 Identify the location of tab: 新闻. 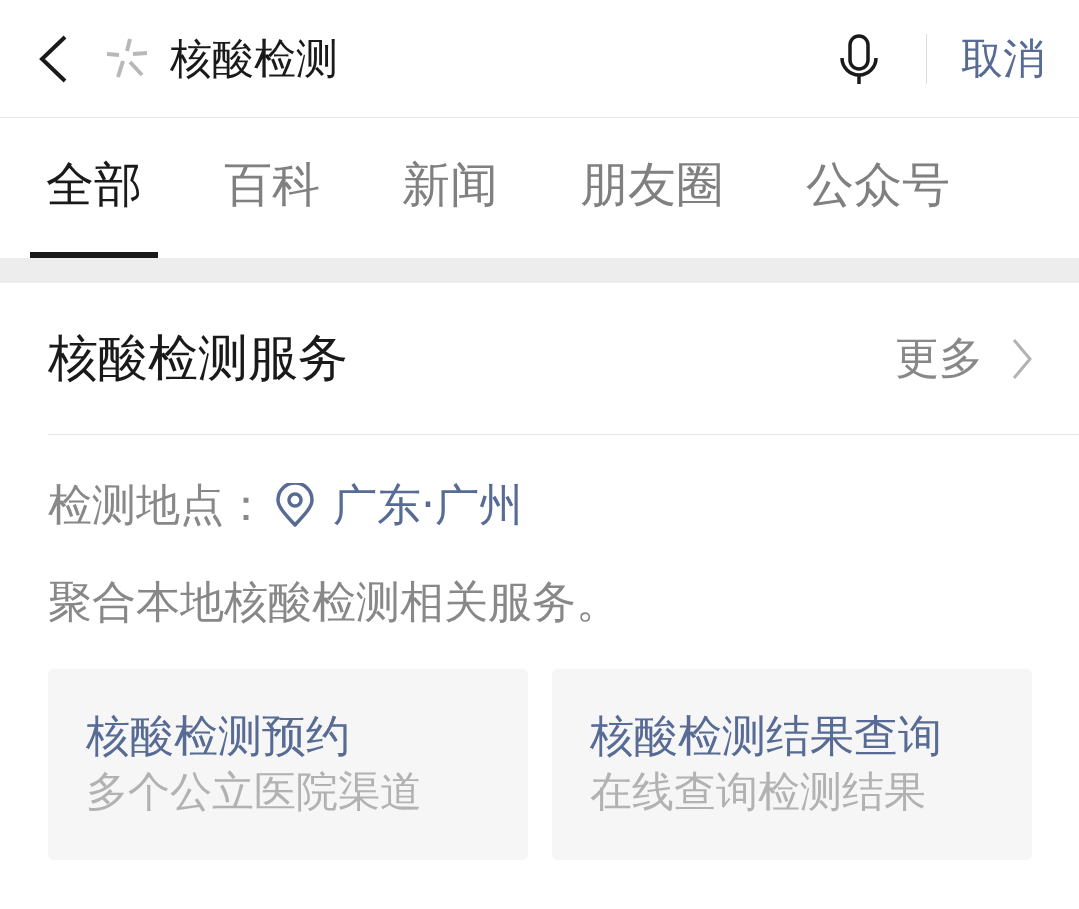
(450, 188).